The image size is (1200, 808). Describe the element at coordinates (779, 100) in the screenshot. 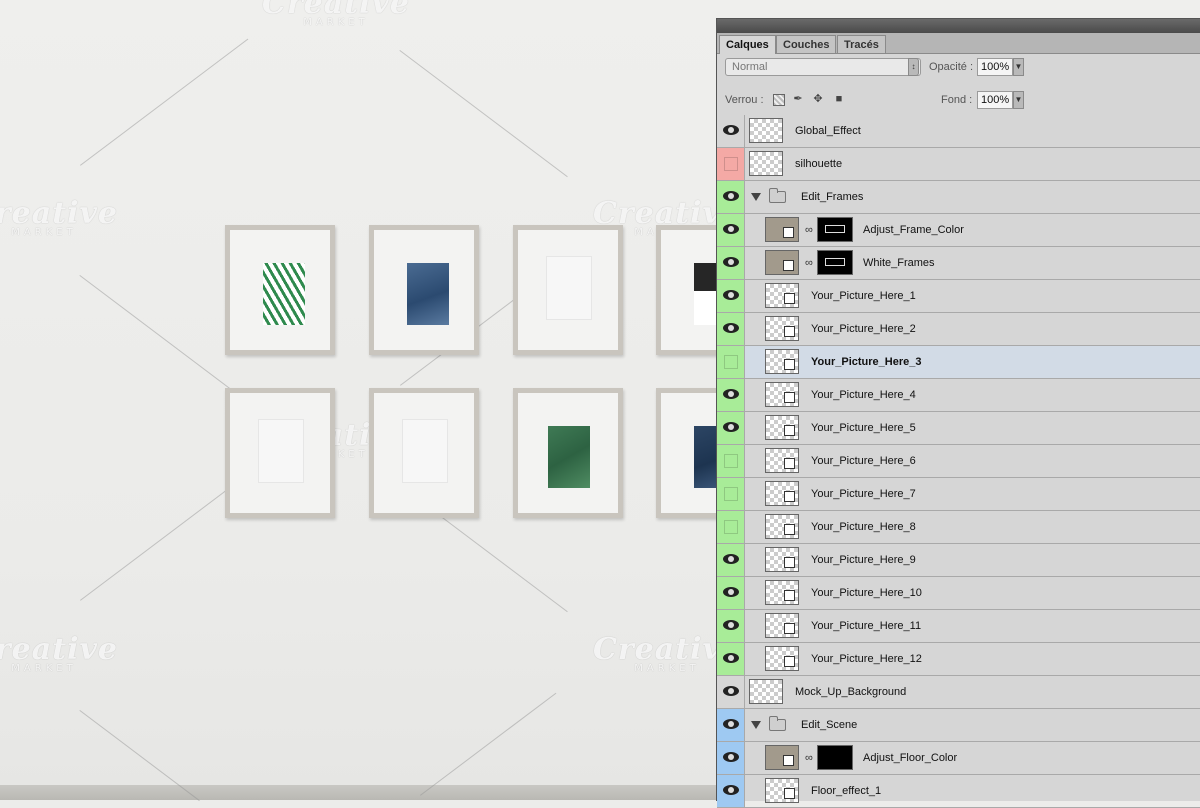

I see `lock-transparent-icon` at that location.